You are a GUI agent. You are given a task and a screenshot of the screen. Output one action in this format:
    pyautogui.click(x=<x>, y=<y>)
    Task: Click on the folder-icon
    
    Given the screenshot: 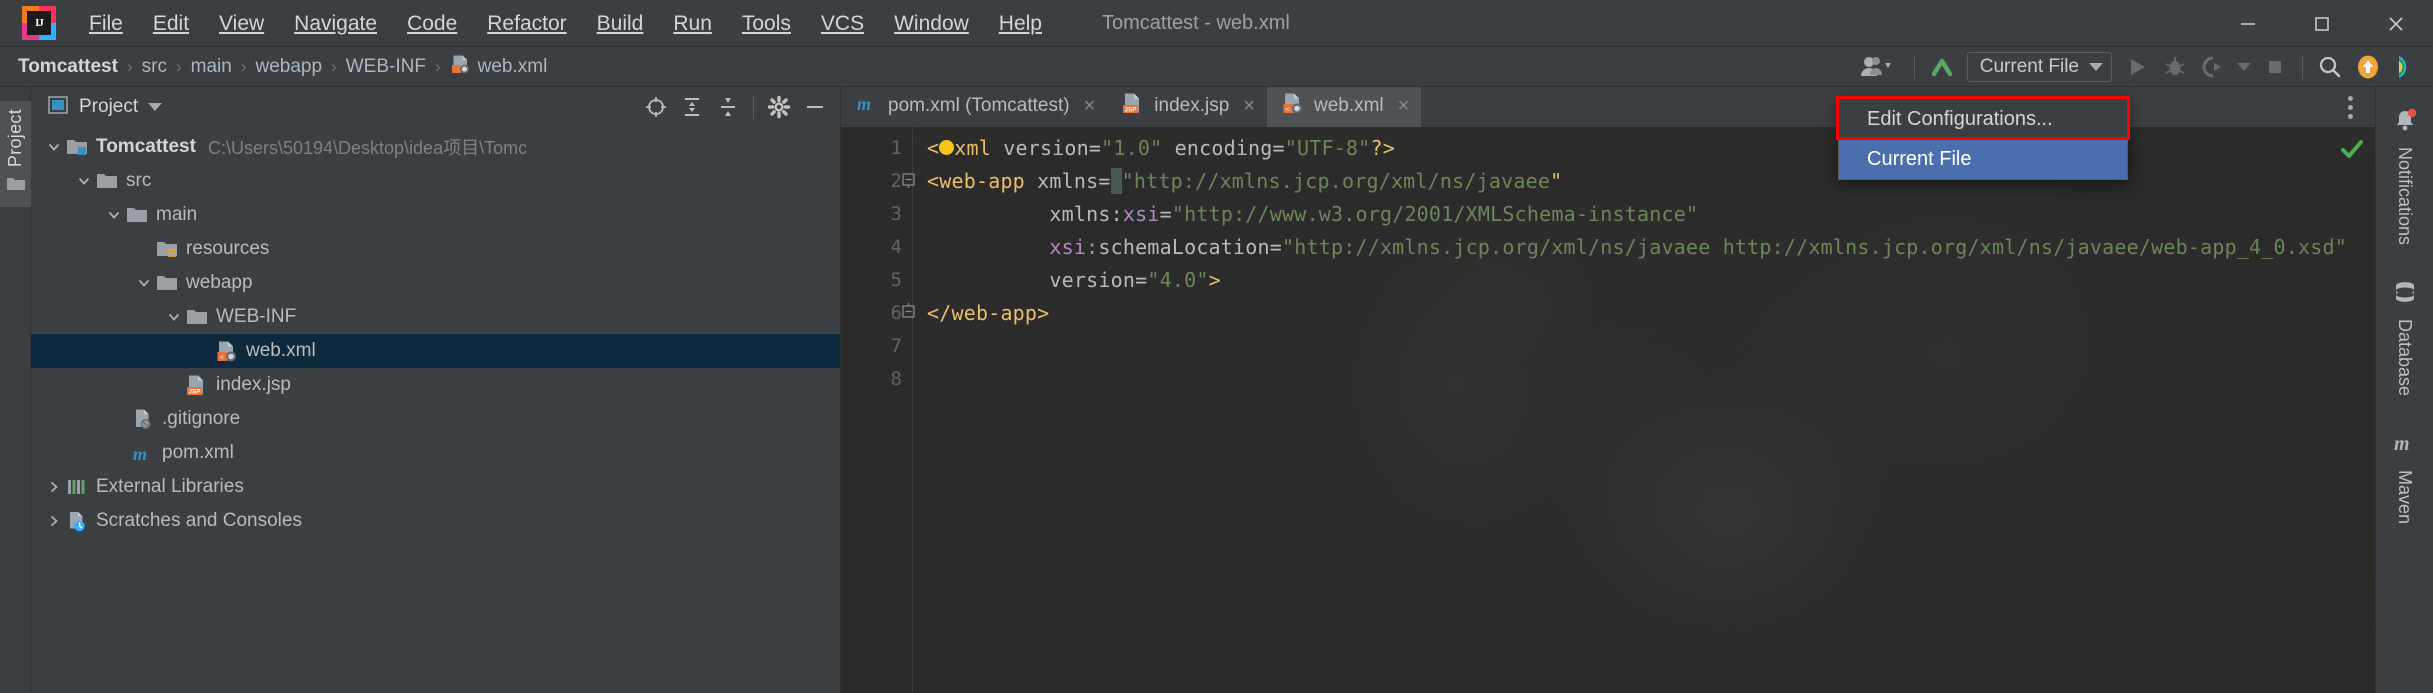 What is the action you would take?
    pyautogui.click(x=137, y=215)
    